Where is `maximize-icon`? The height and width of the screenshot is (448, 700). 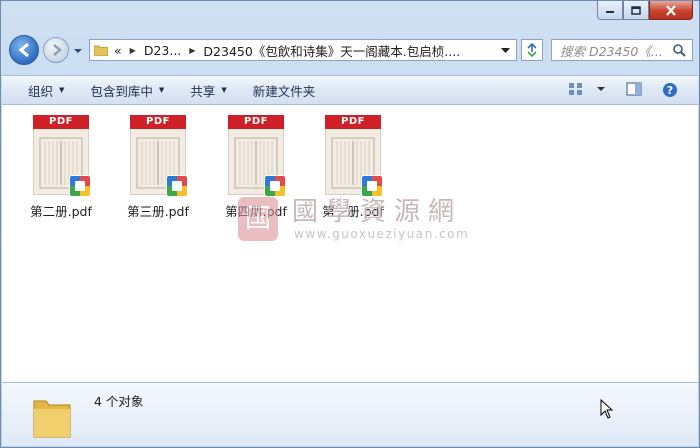 maximize-icon is located at coordinates (636, 10).